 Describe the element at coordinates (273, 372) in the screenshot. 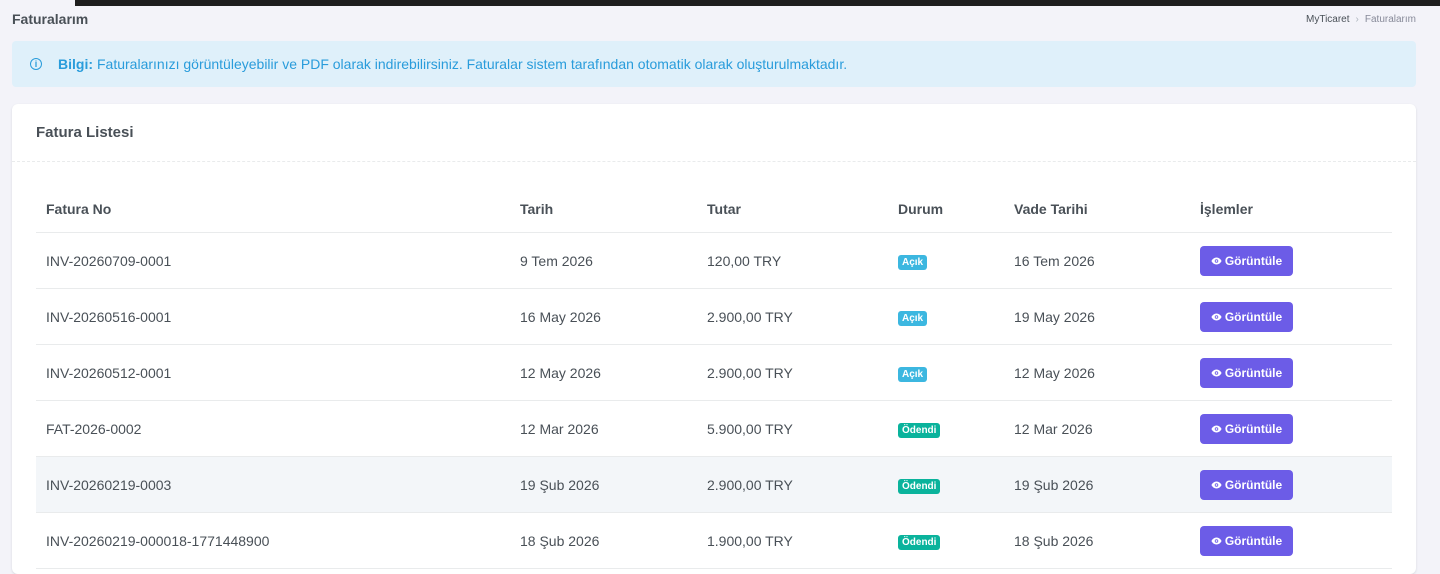

I see `invoice-number-cell: INV-20260512-0001` at that location.